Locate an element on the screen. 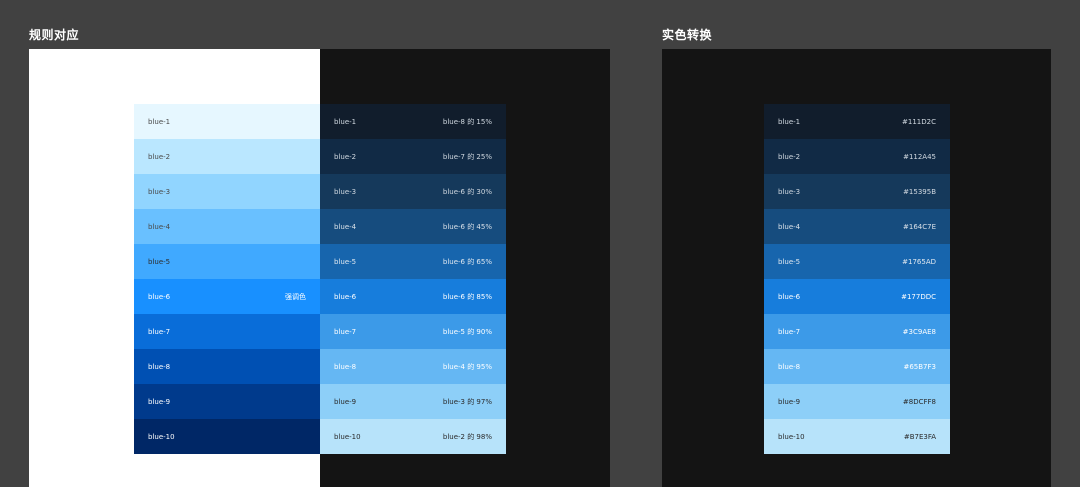  swatch-rule: blue-4 的 95% is located at coordinates (467, 366).